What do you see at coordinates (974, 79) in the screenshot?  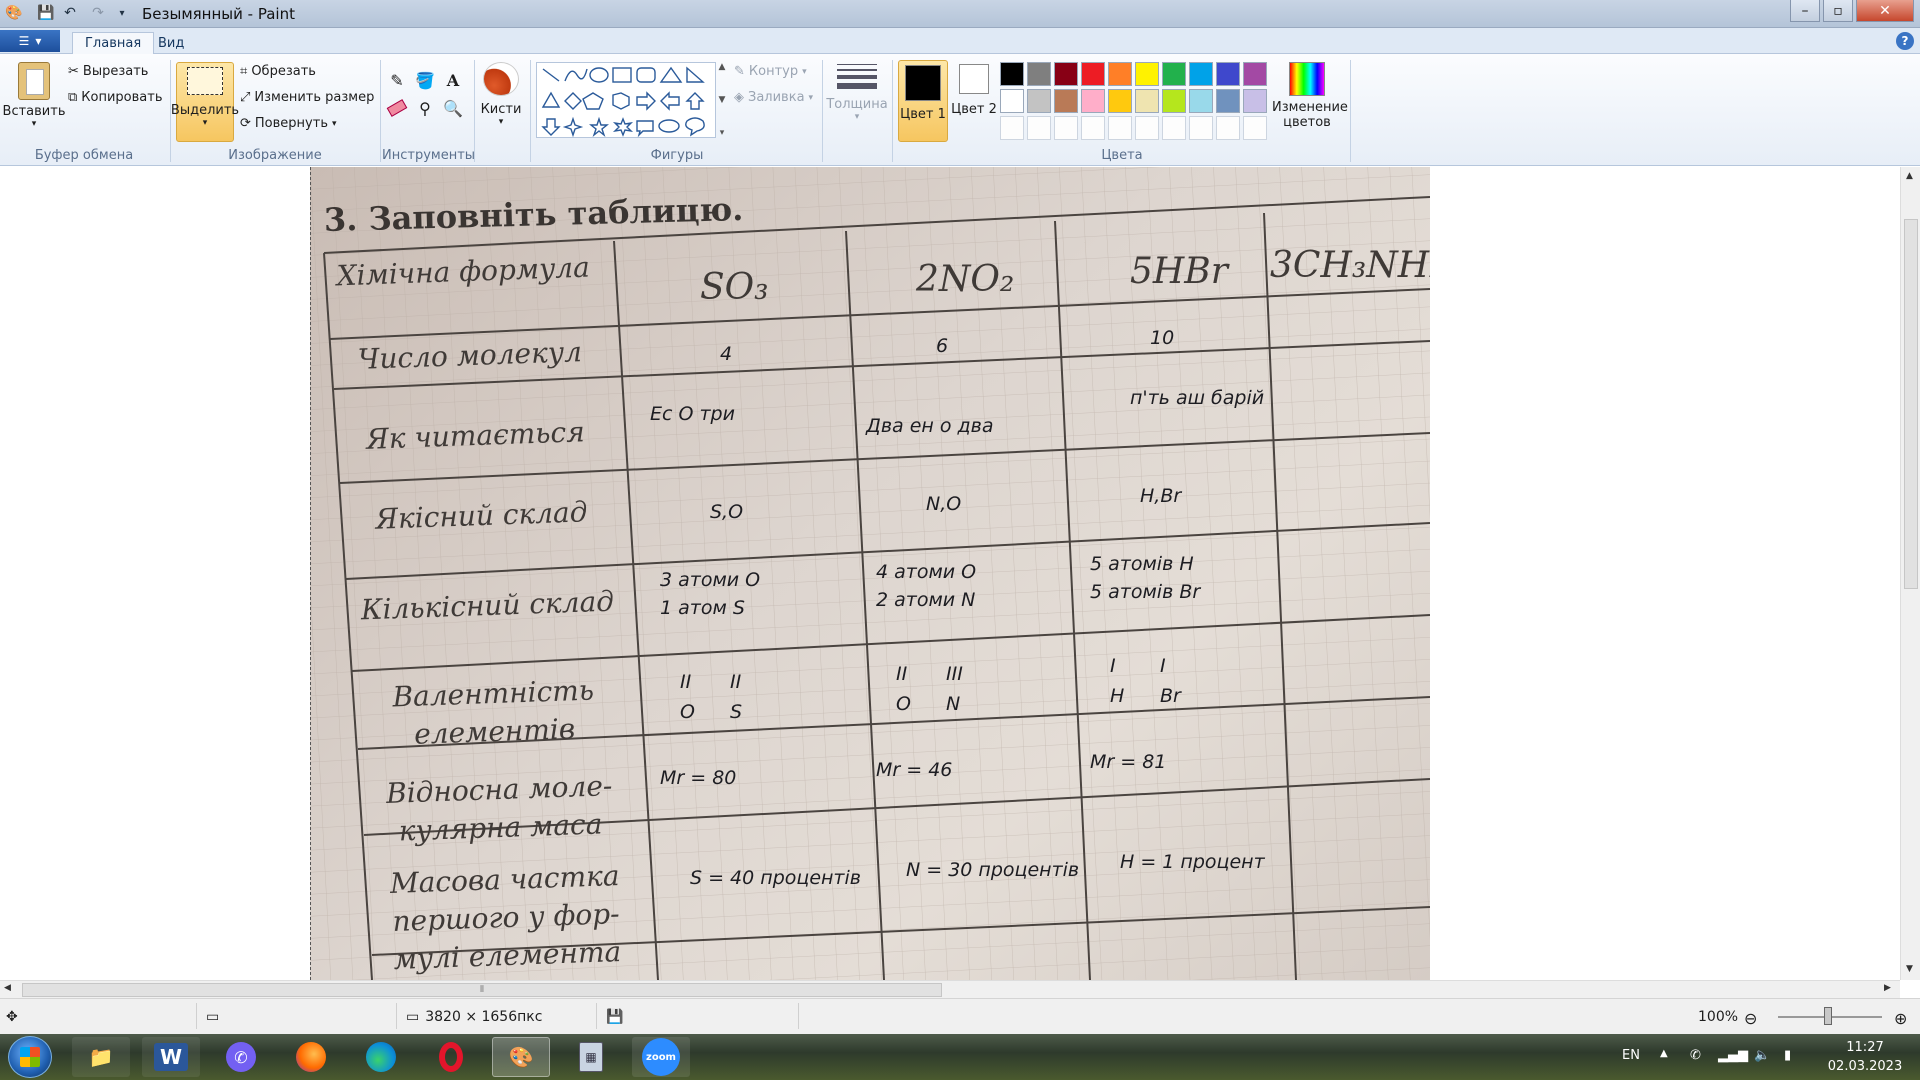 I see `color2-swatch` at bounding box center [974, 79].